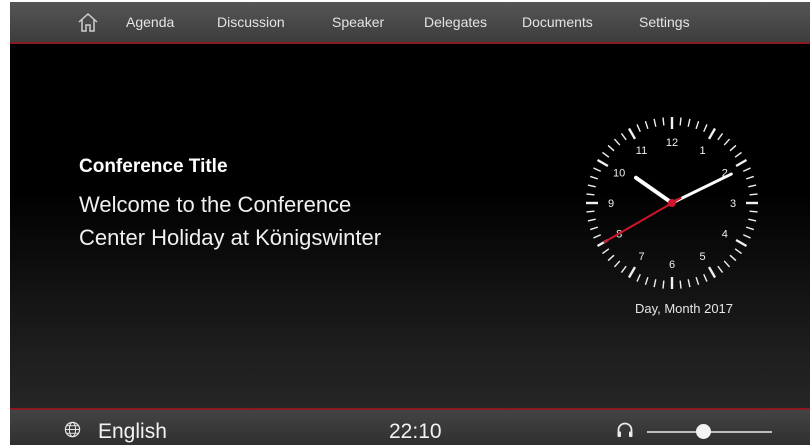  Describe the element at coordinates (358, 22) in the screenshot. I see `nav-speaker: Speaker` at that location.